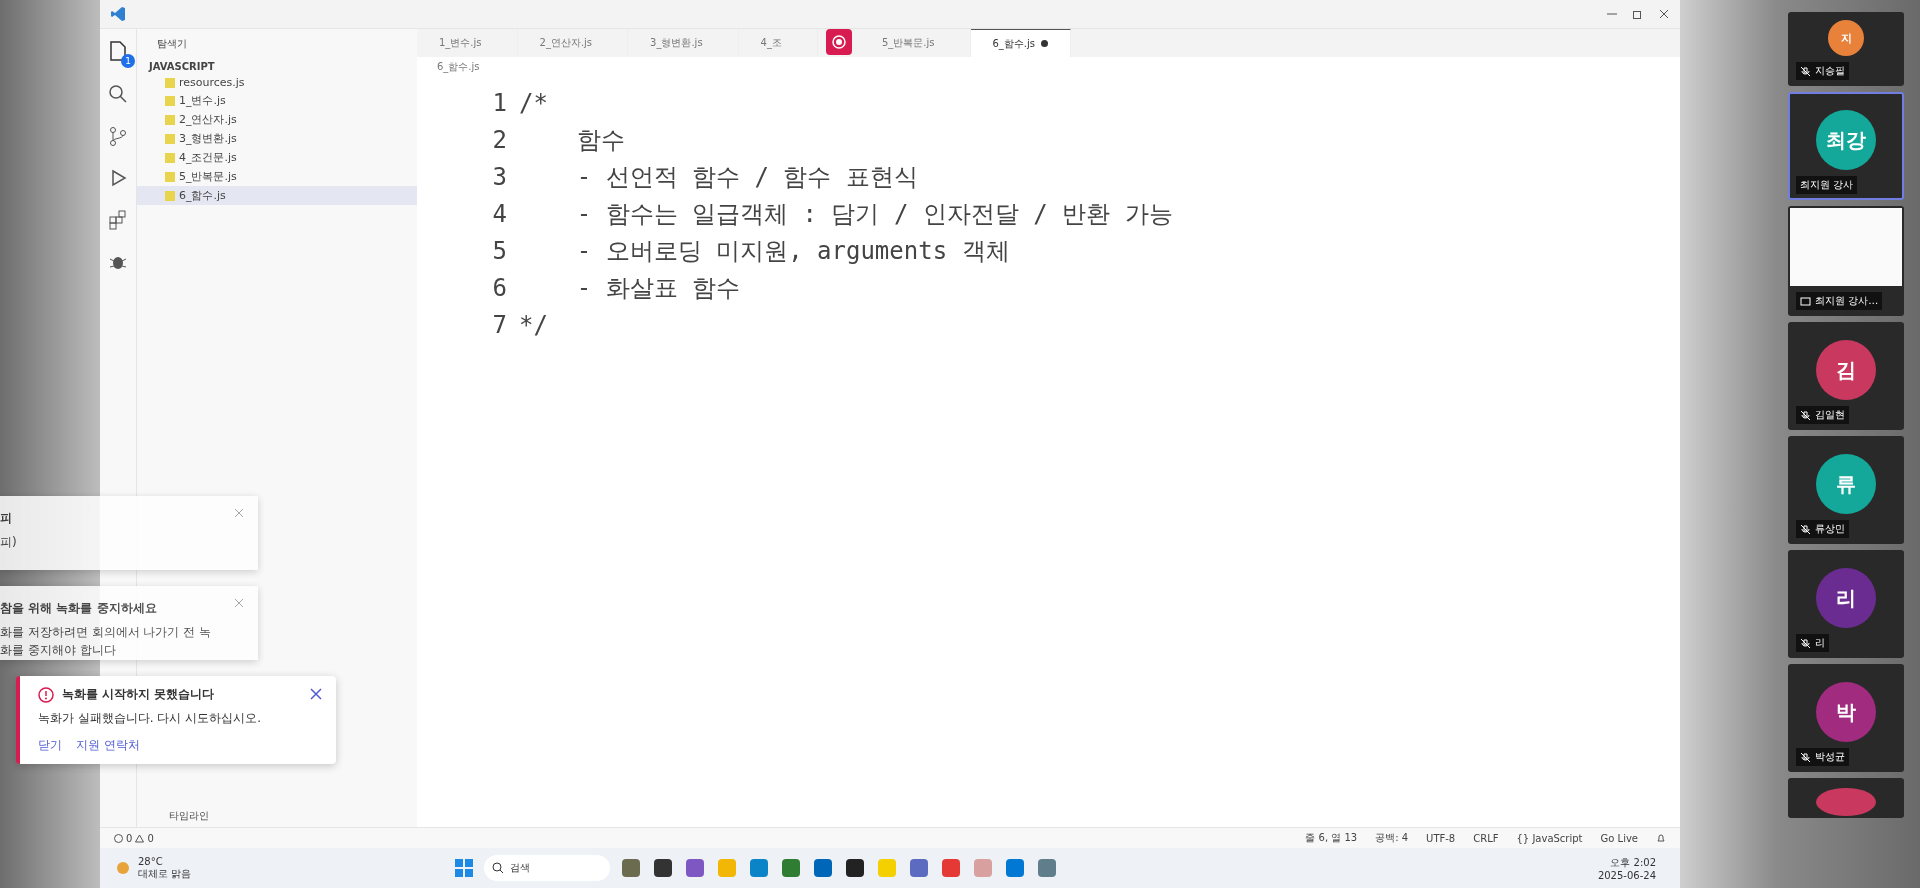  I want to click on file-item: 3_형변환.js, so click(277, 138).